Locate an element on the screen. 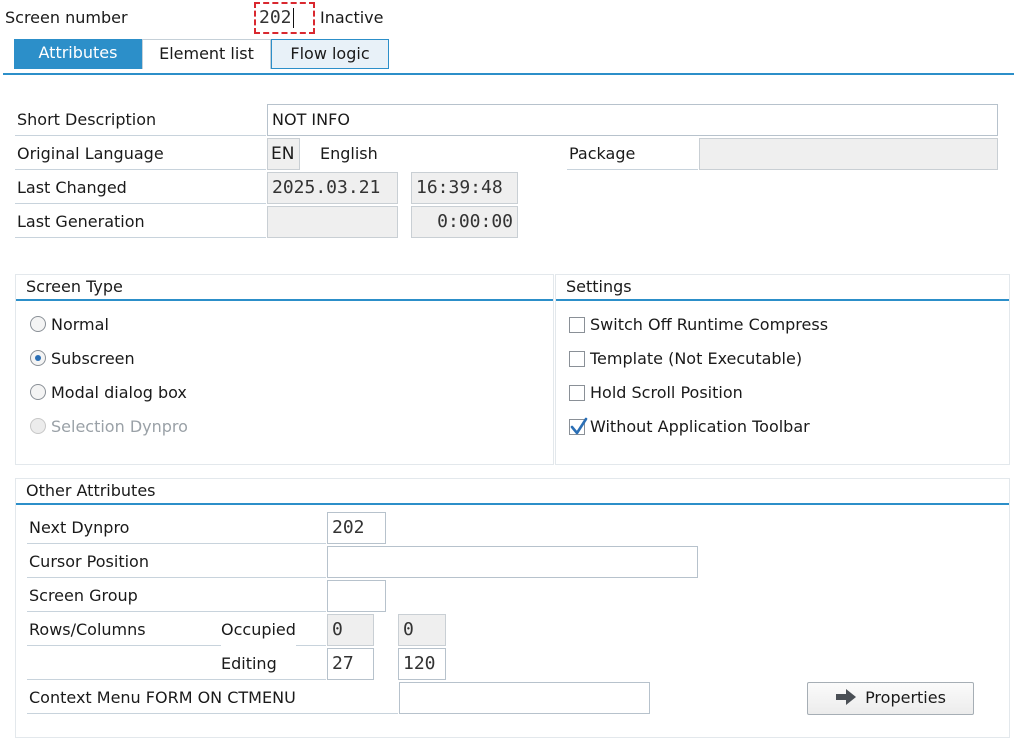 Image resolution: width=1014 pixels, height=741 pixels. editing-label: Editing is located at coordinates (249, 663).